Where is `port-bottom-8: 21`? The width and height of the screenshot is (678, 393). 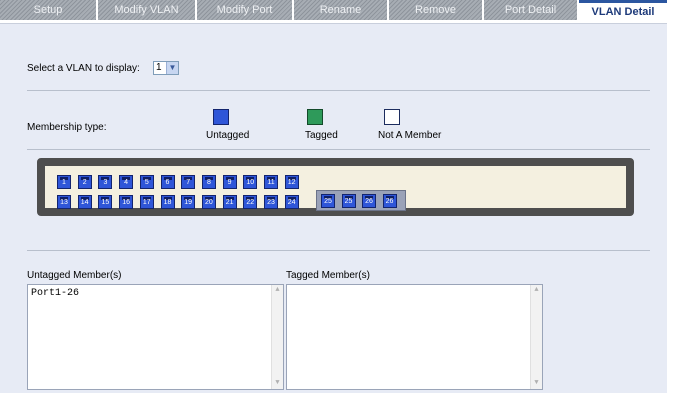 port-bottom-8: 21 is located at coordinates (229, 202).